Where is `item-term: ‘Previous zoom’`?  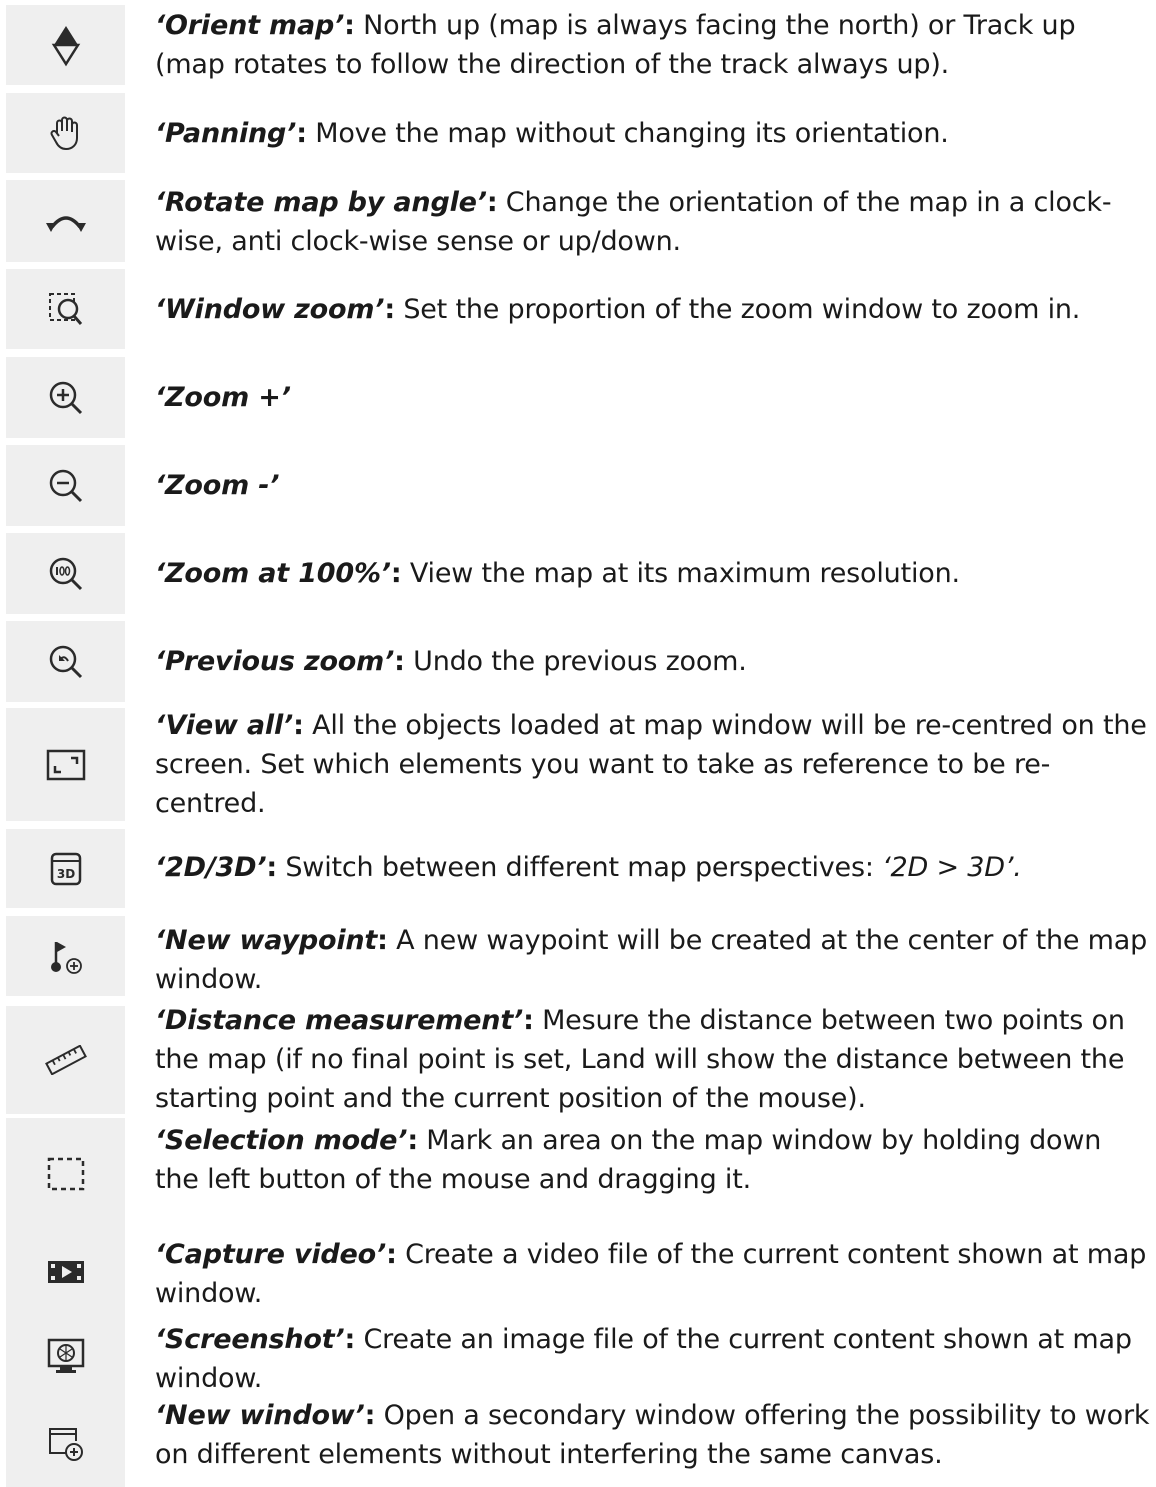
item-term: ‘Previous zoom’ is located at coordinates (275, 661).